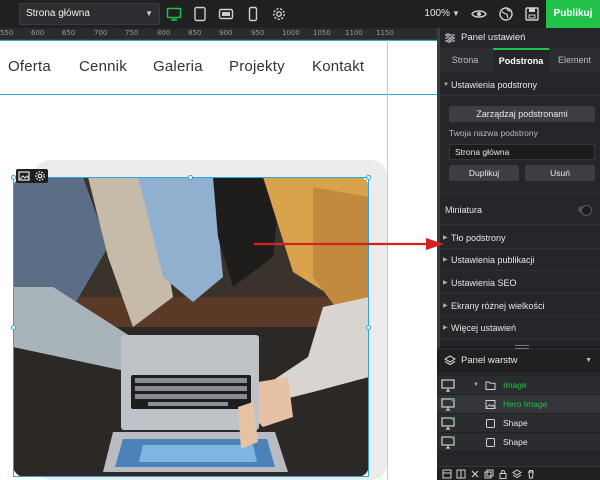 This screenshot has width=600, height=480. What do you see at coordinates (489, 474) in the screenshot?
I see `duplicate-icon` at bounding box center [489, 474].